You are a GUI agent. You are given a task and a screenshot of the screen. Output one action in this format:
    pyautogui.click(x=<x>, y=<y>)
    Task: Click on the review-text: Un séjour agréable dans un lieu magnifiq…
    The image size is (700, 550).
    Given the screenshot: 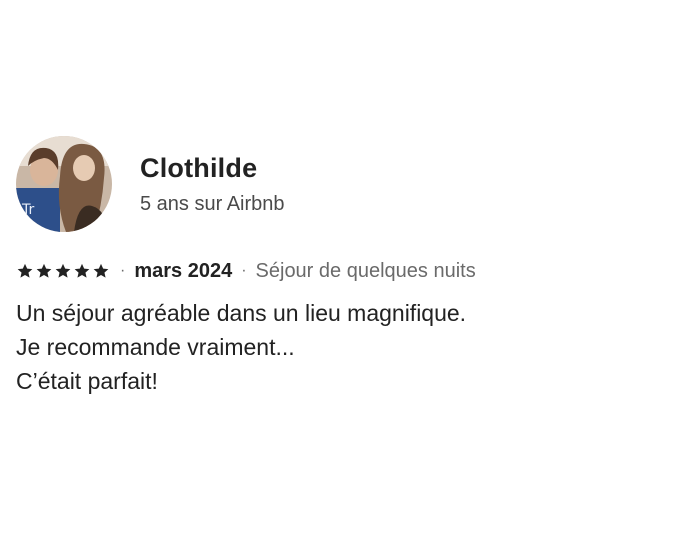 What is the action you would take?
    pyautogui.click(x=241, y=347)
    